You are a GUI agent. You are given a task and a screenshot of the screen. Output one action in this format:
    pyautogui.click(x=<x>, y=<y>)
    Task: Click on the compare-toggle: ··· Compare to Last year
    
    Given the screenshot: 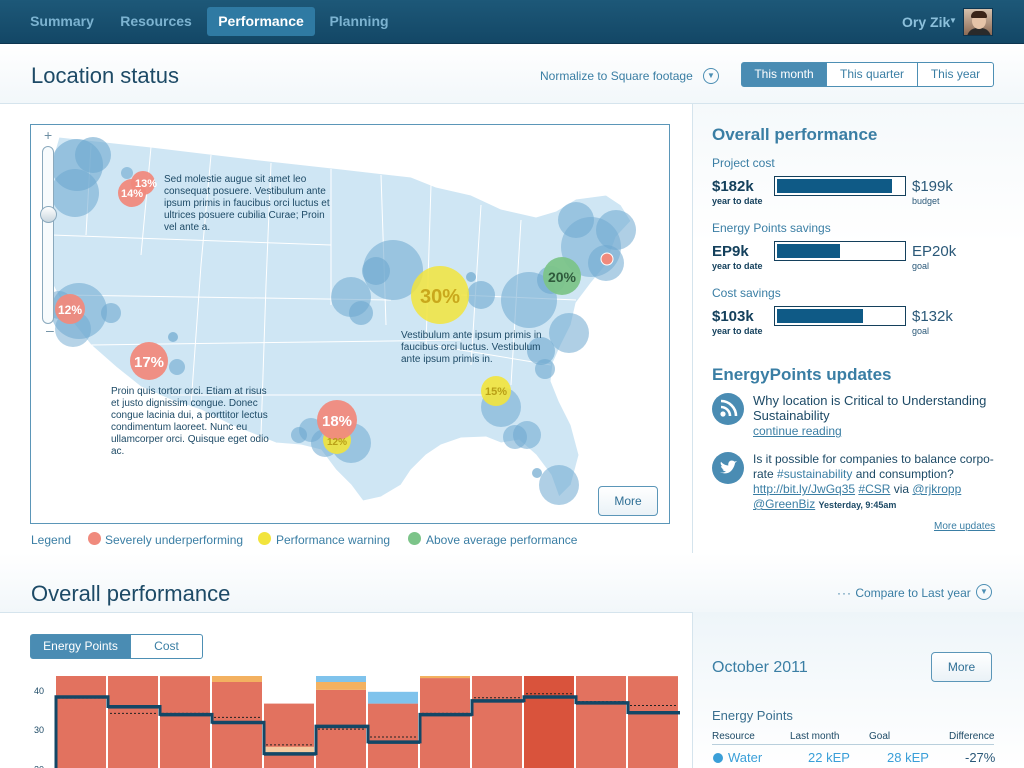 What is the action you would take?
    pyautogui.click(x=904, y=593)
    